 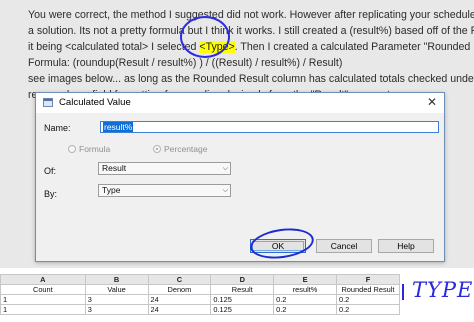 What do you see at coordinates (164, 168) in the screenshot?
I see `of-select: Result ⌵` at bounding box center [164, 168].